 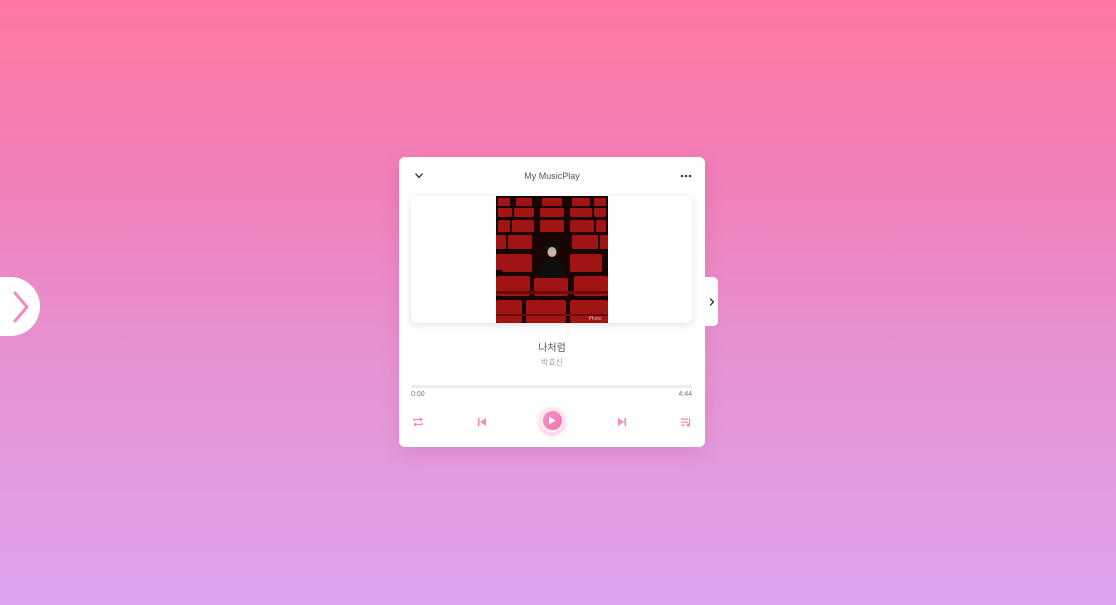 I want to click on total-duration: 4:44, so click(x=685, y=394).